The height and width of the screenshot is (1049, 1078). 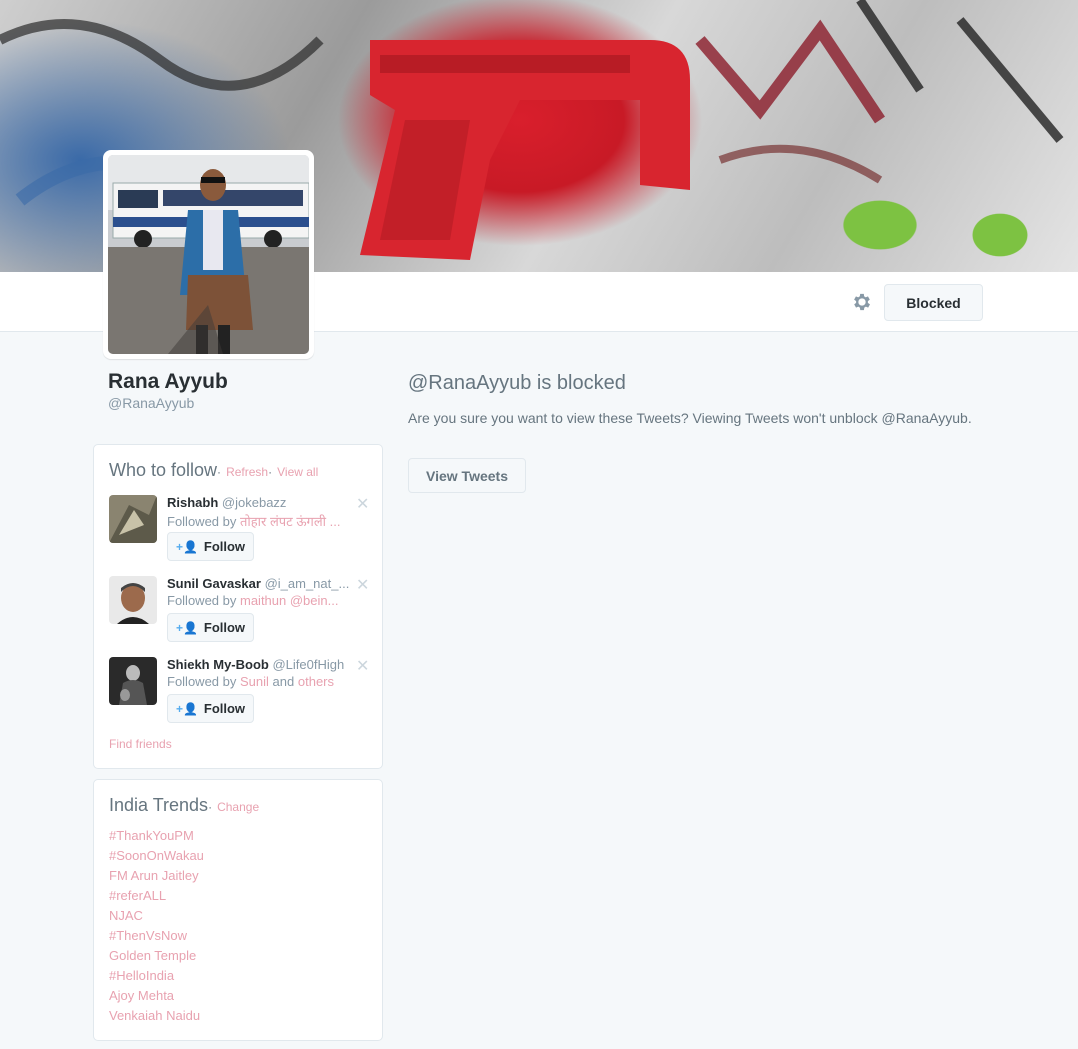 What do you see at coordinates (297, 472) in the screenshot?
I see `view-all-link: View all` at bounding box center [297, 472].